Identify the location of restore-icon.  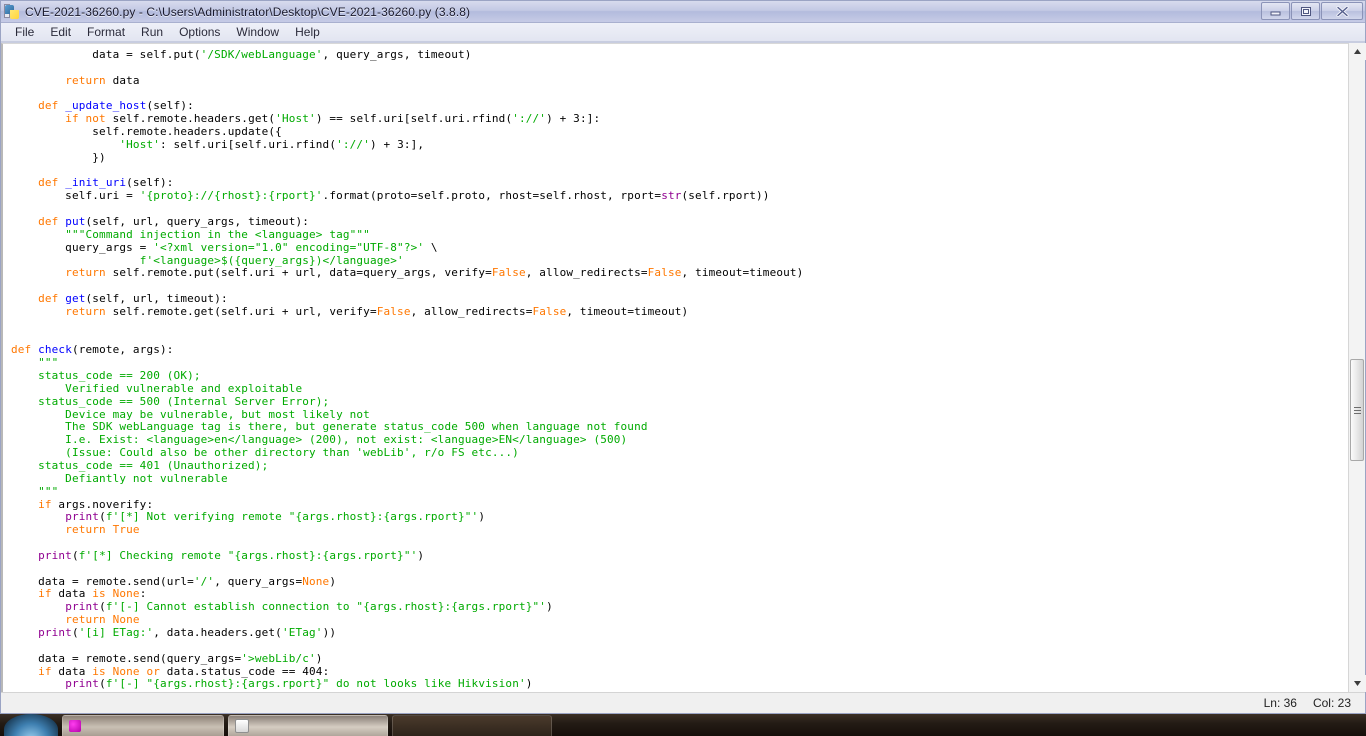
(1305, 11).